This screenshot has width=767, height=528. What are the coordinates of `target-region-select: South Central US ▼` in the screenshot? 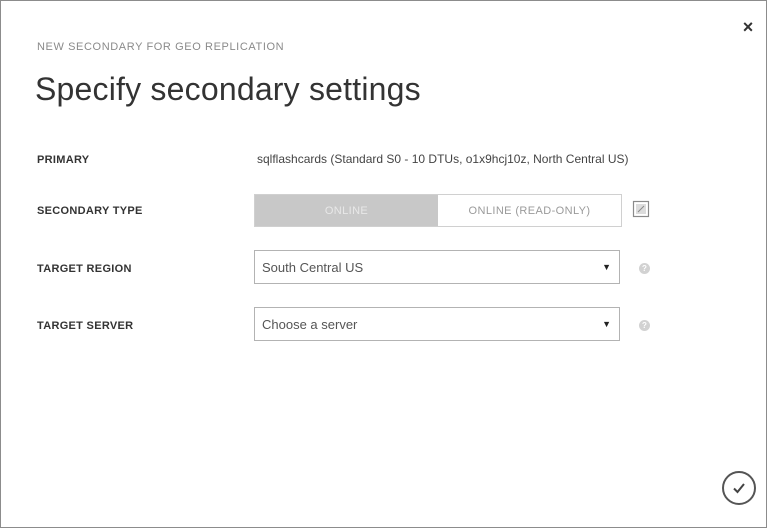 It's located at (437, 267).